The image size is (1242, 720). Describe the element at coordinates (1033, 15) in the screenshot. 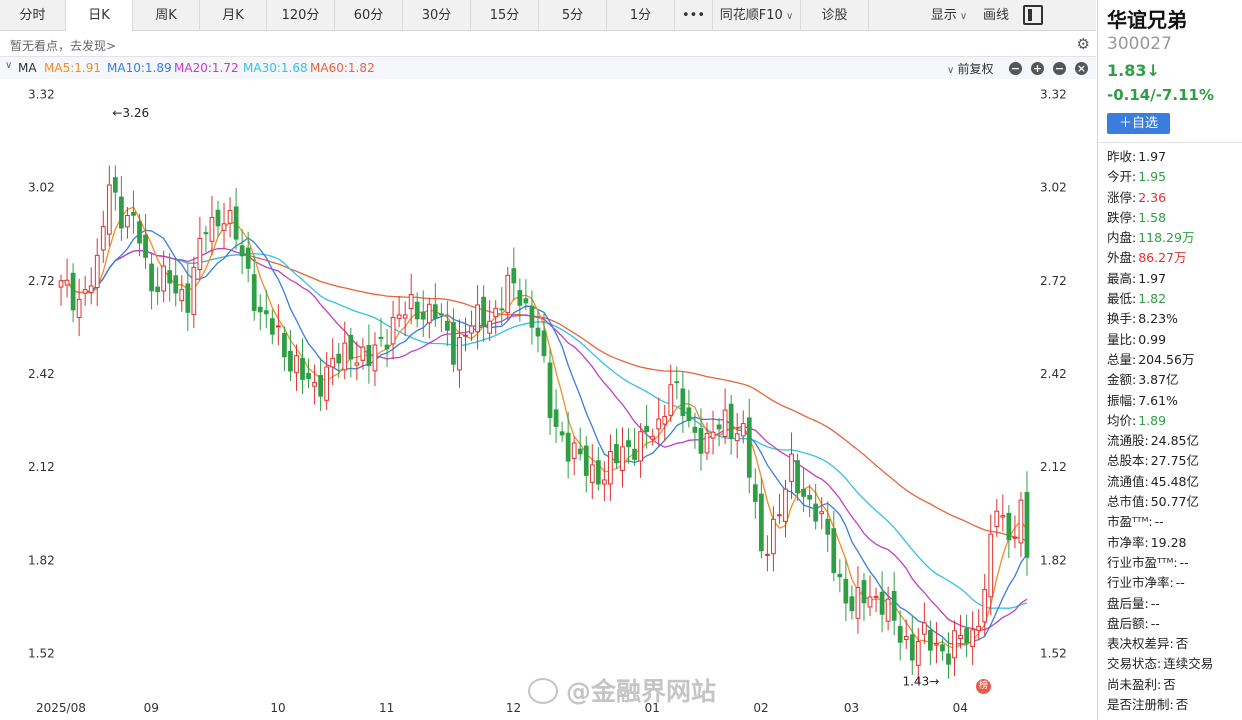

I see `panel-toggle-icon` at that location.